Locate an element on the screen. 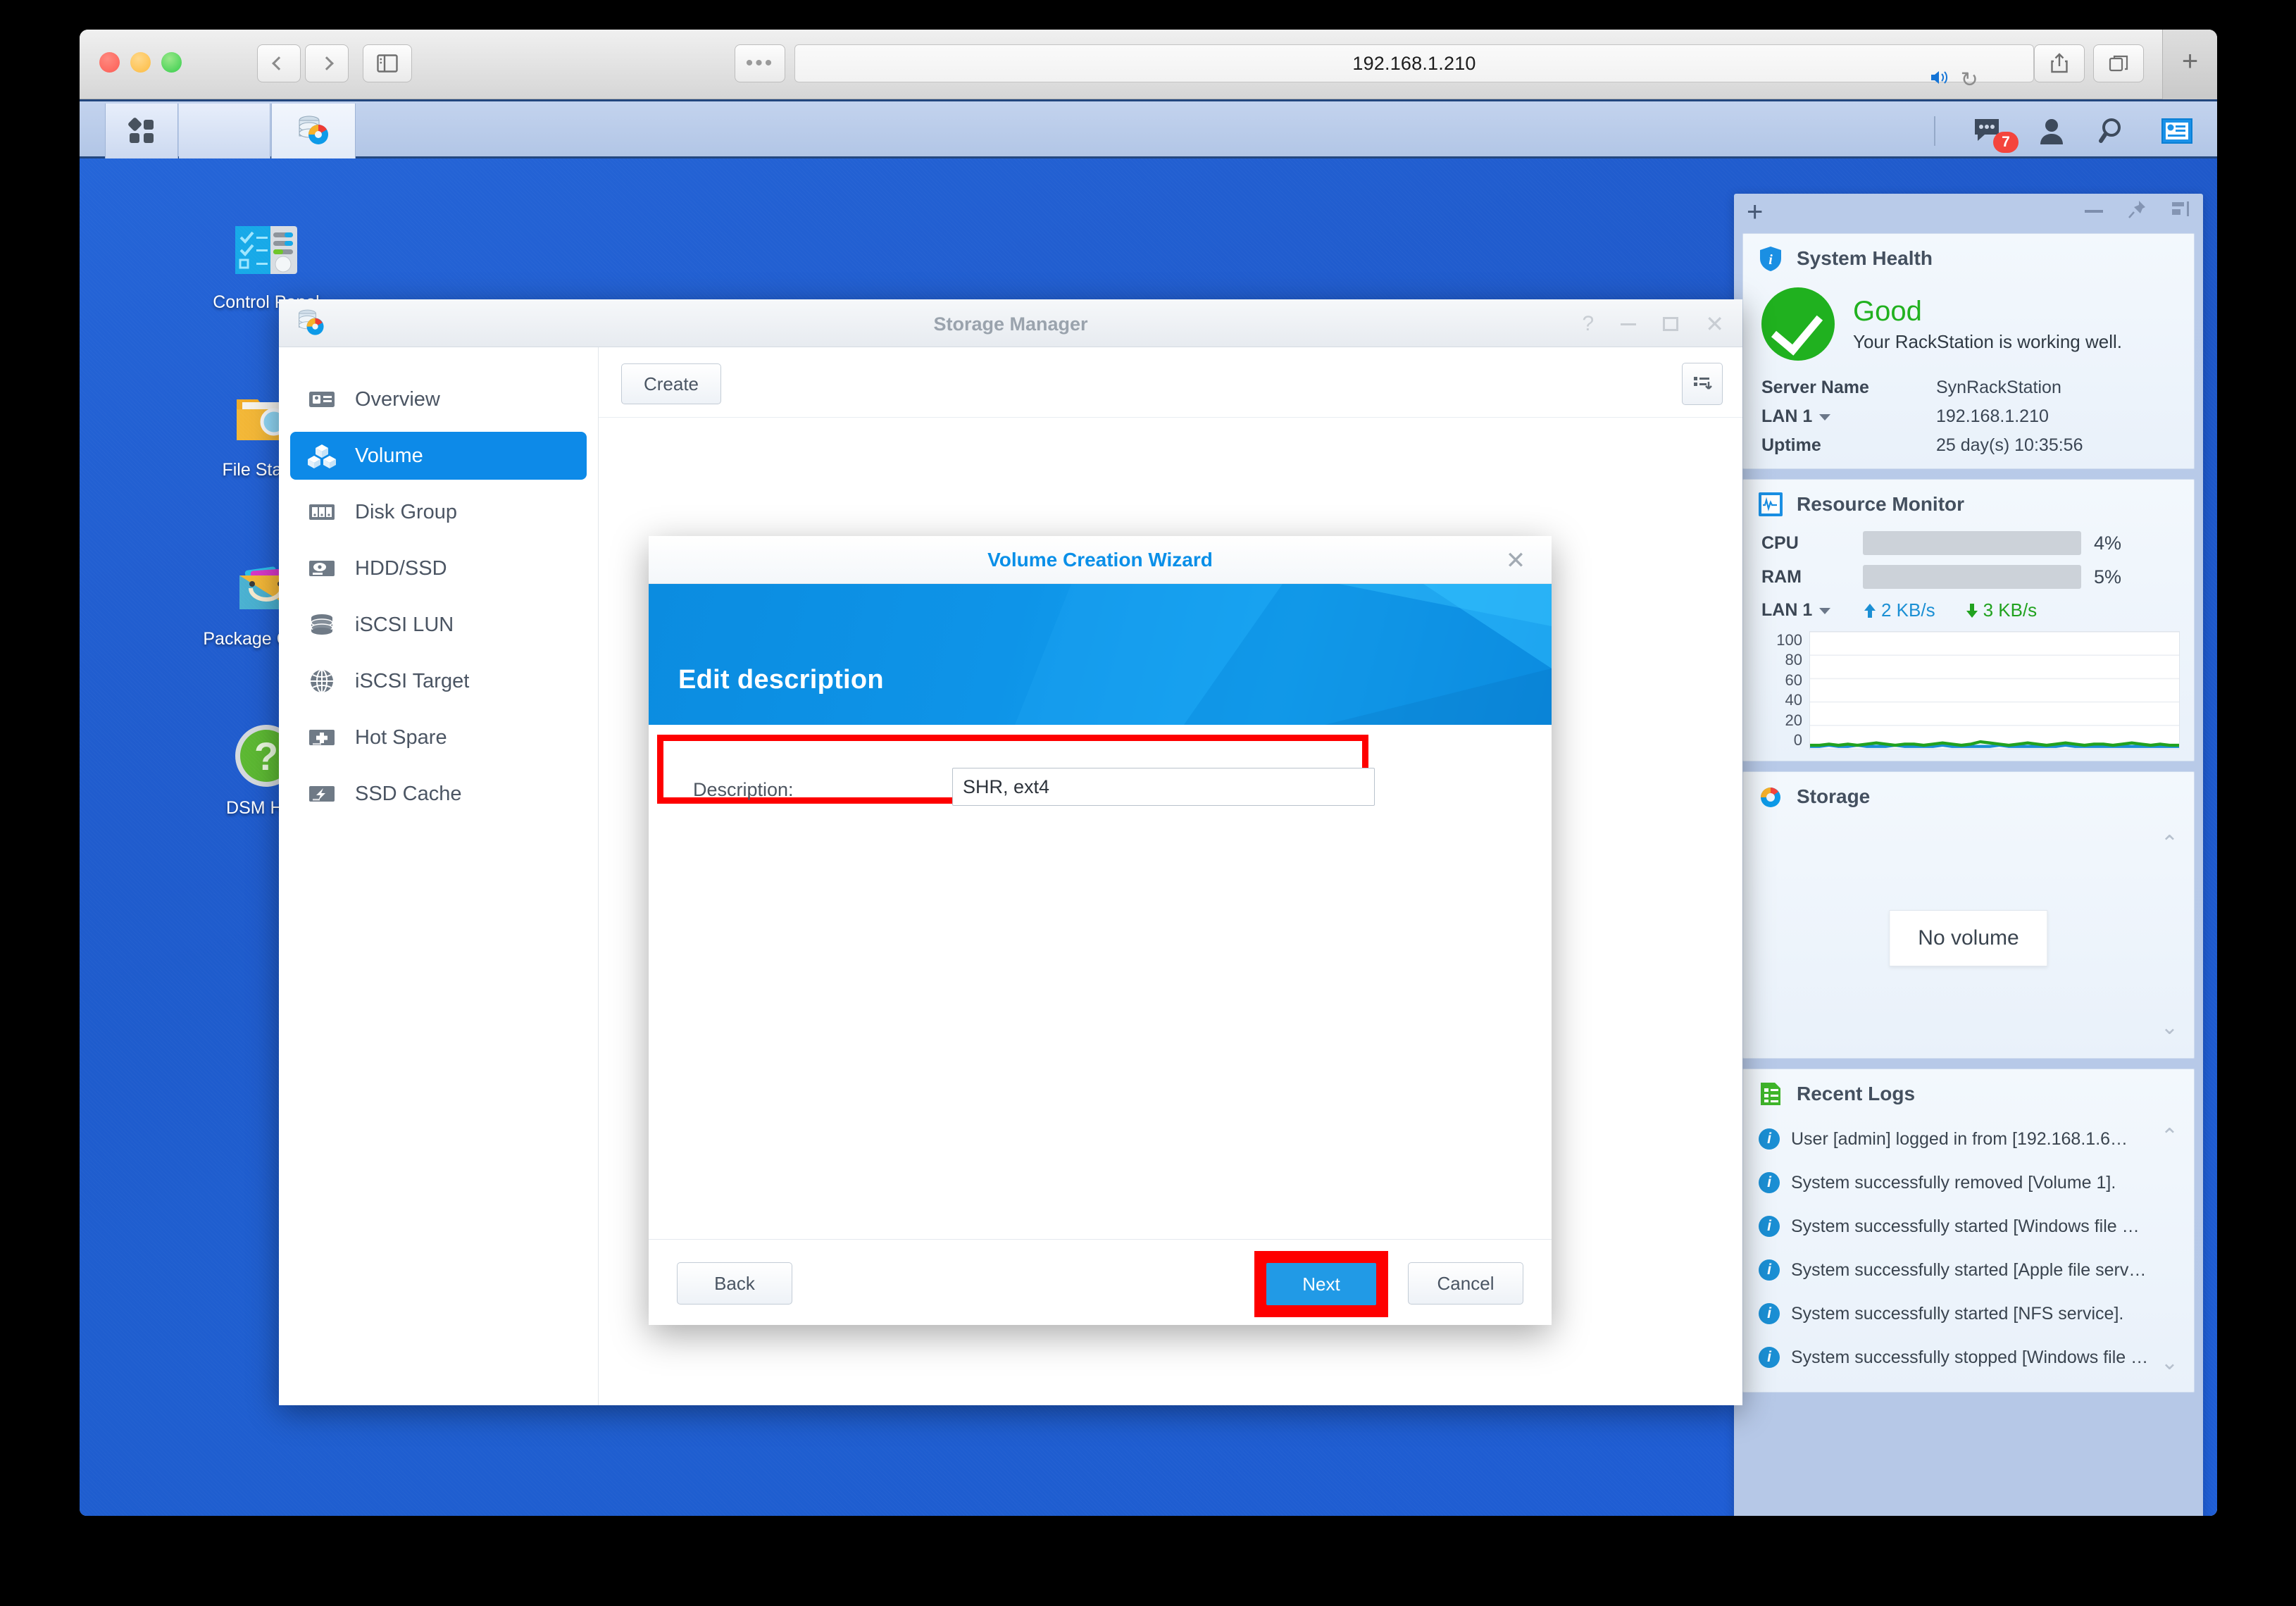  sidebar-item-overview: Overview is located at coordinates (438, 399).